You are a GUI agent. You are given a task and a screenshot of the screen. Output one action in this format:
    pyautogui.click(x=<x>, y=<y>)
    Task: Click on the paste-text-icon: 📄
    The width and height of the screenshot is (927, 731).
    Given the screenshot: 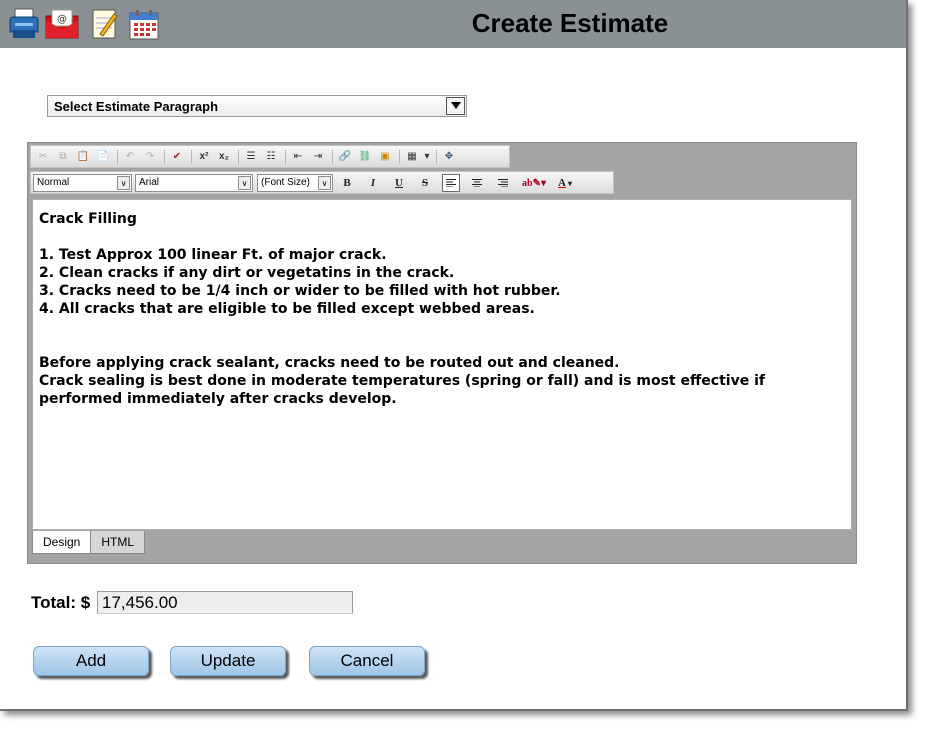 What is the action you would take?
    pyautogui.click(x=103, y=157)
    